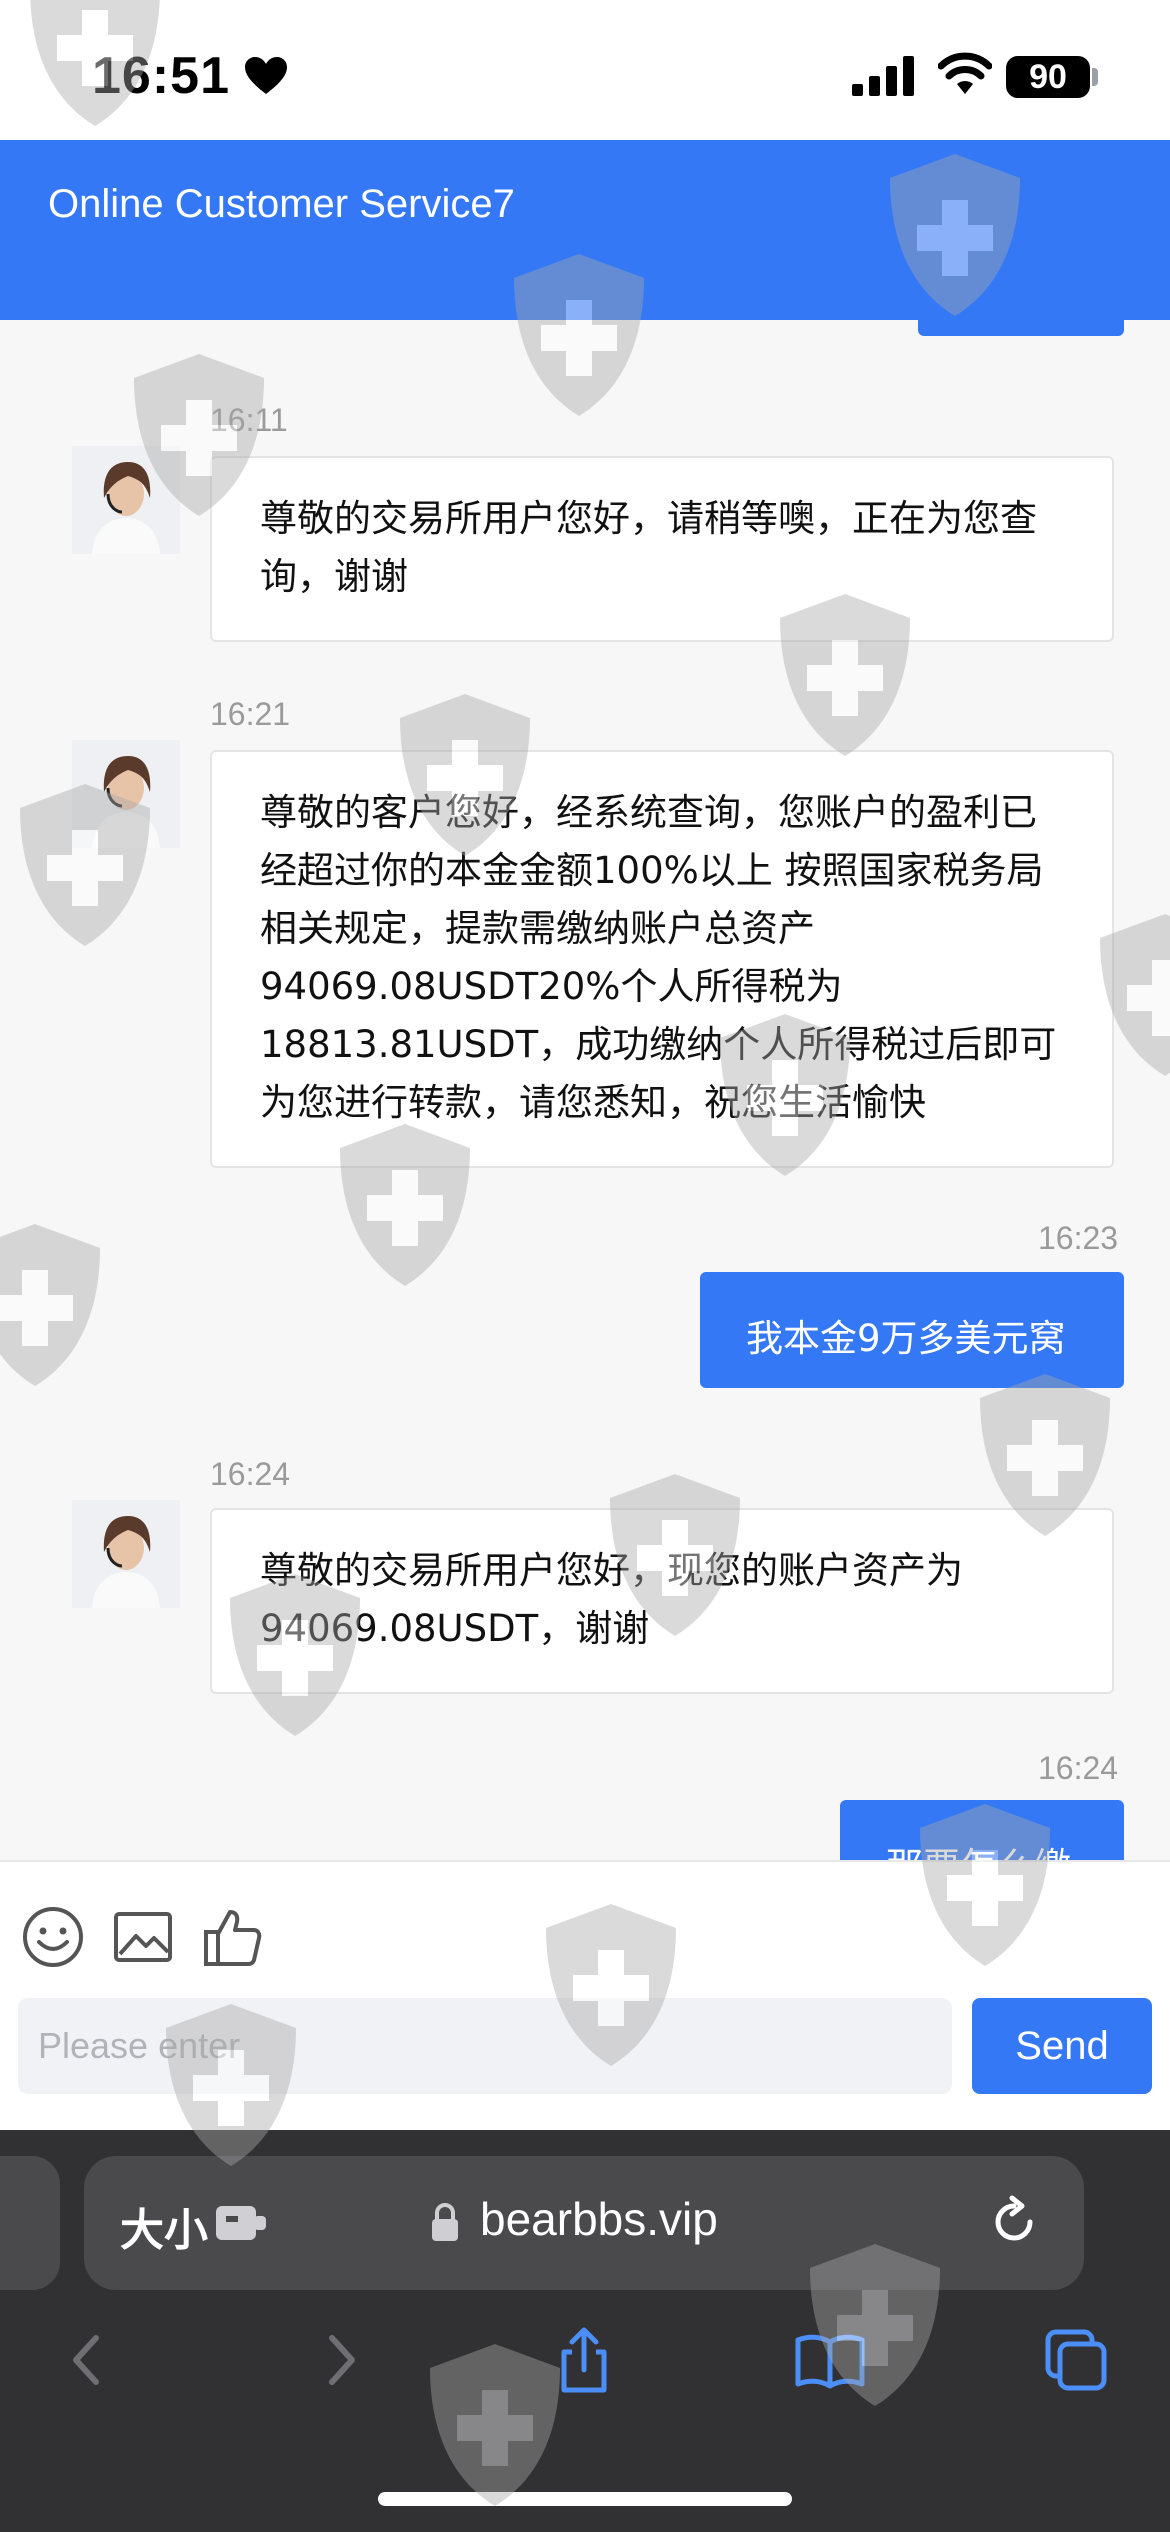 This screenshot has height=2532, width=1170. Describe the element at coordinates (1078, 1238) in the screenshot. I see `message-timestamp: 16:23` at that location.